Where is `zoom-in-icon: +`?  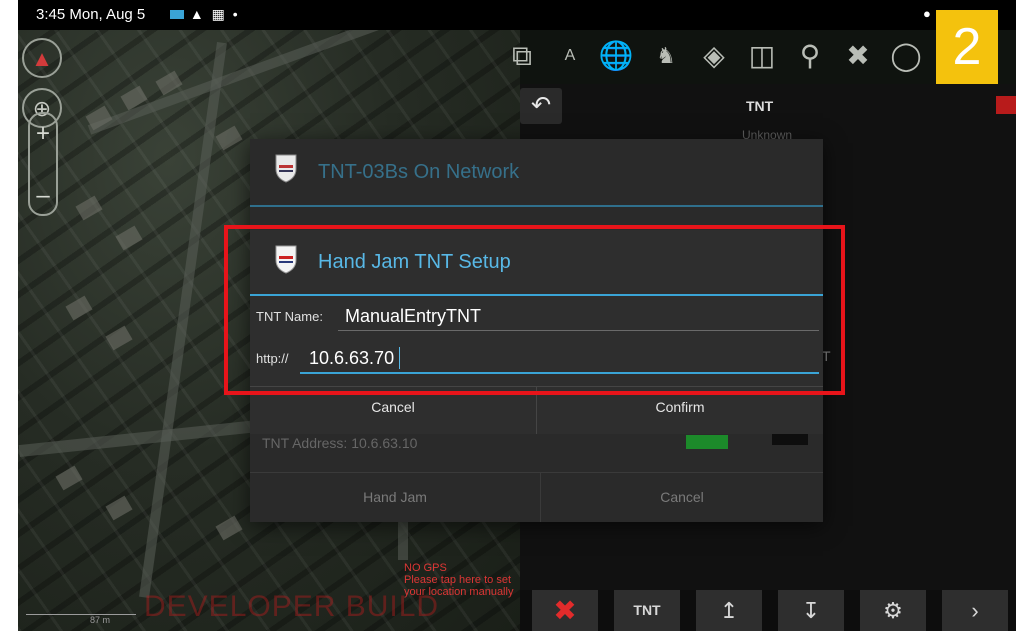
zoom-in-icon: + is located at coordinates (43, 134).